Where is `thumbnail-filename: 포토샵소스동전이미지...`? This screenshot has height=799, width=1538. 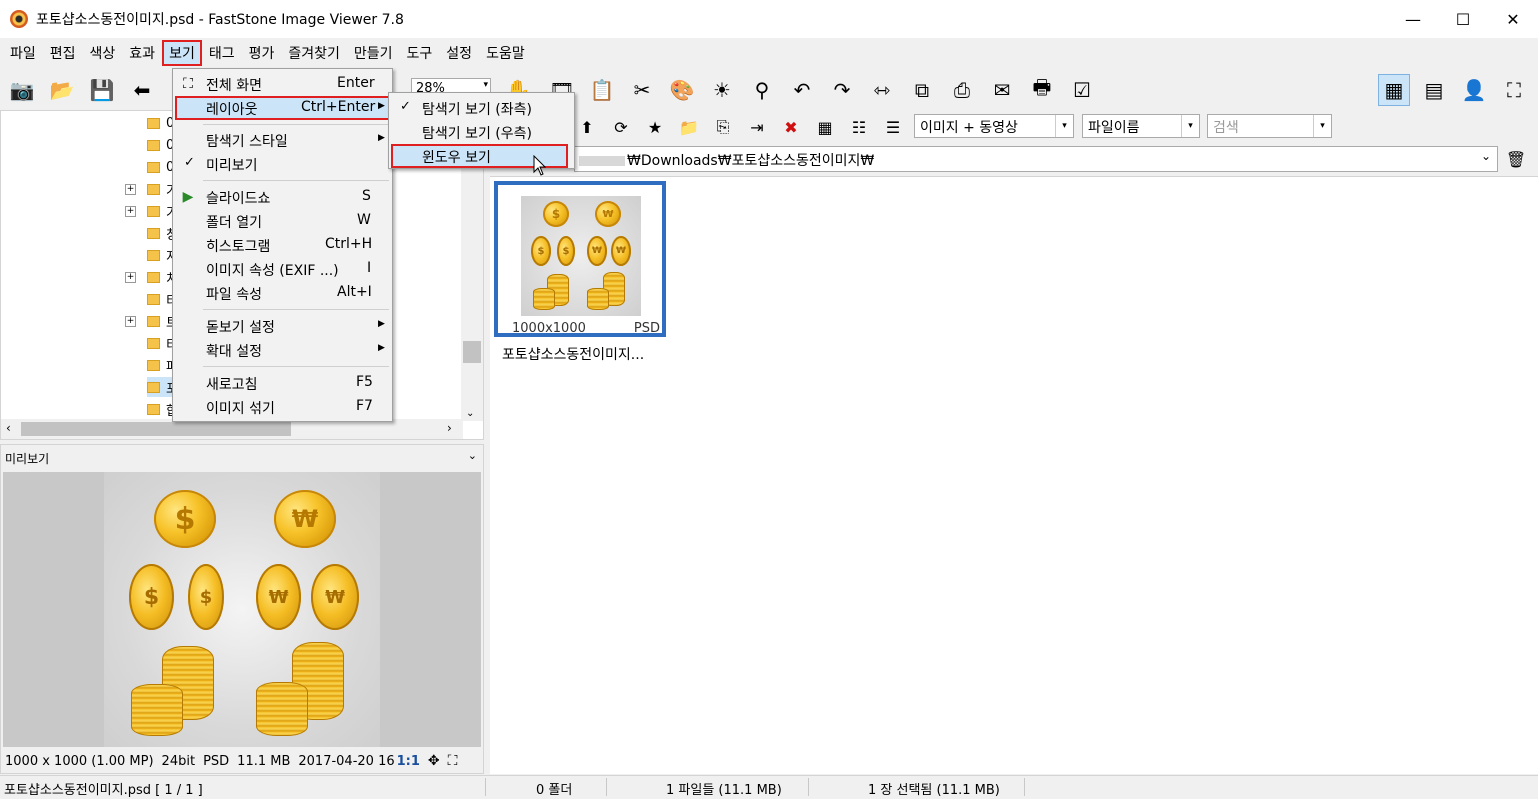 thumbnail-filename: 포토샵소스동전이미지... is located at coordinates (573, 354).